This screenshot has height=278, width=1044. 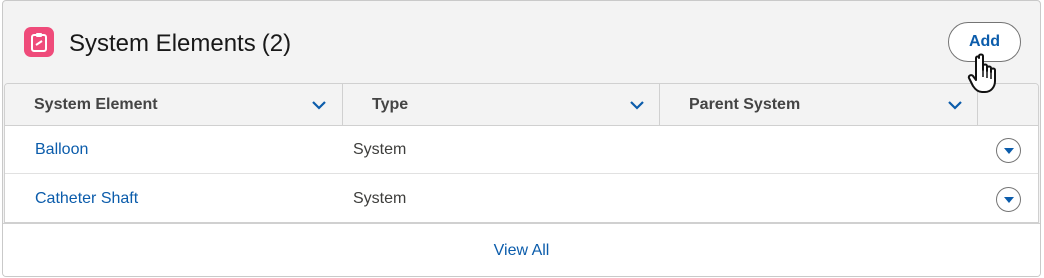 What do you see at coordinates (390, 104) in the screenshot?
I see `column-header-label: Type` at bounding box center [390, 104].